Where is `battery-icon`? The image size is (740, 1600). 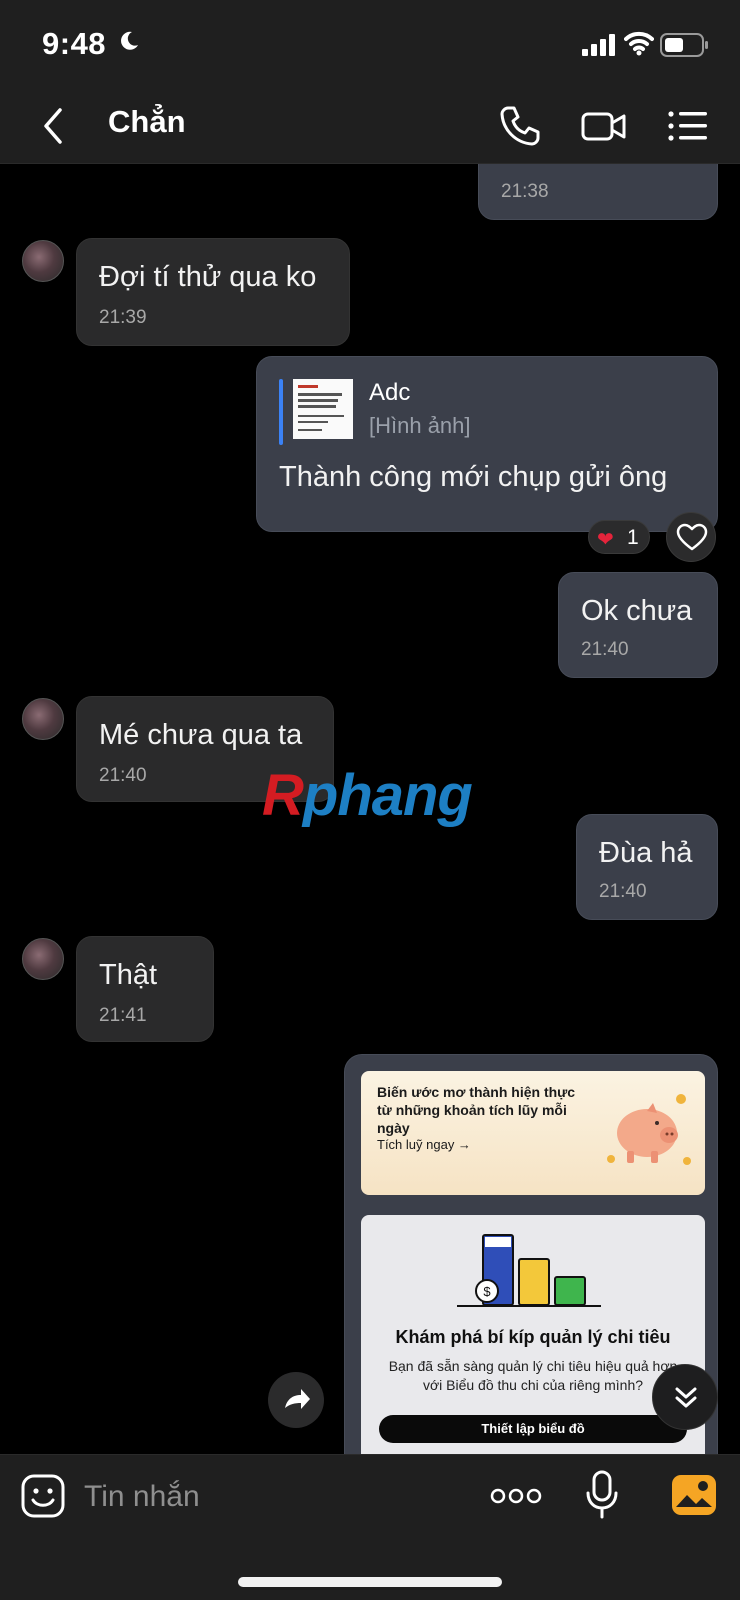
battery-icon is located at coordinates (684, 45).